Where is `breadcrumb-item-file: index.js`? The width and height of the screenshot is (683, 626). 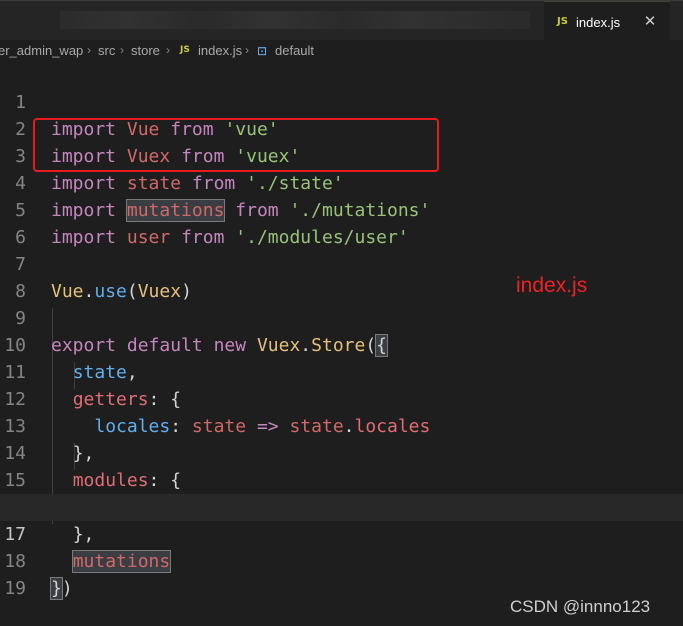 breadcrumb-item-file: index.js is located at coordinates (220, 51).